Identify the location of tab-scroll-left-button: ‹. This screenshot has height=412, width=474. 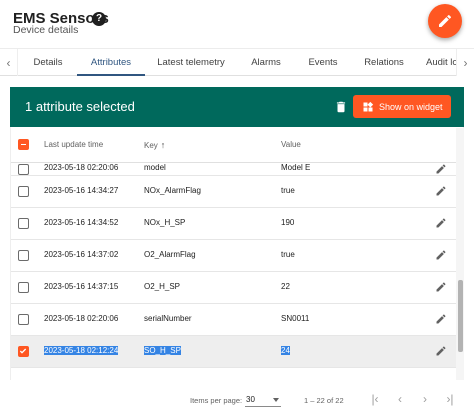
(9, 62).